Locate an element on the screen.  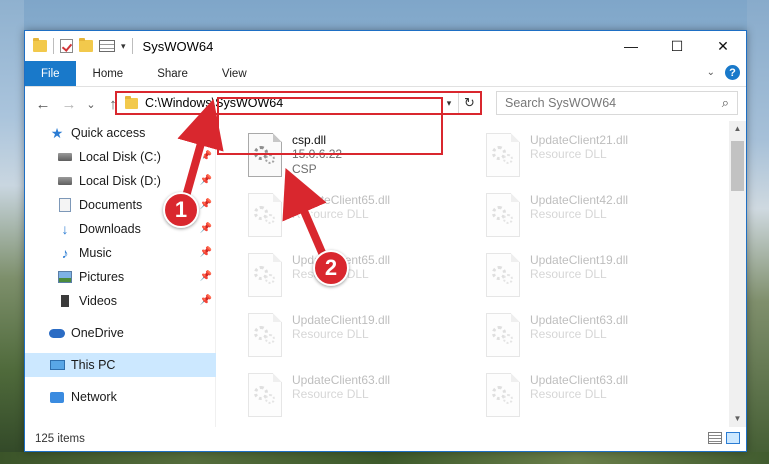
desktop-wallpaper-right is located at coordinates (758, 232).